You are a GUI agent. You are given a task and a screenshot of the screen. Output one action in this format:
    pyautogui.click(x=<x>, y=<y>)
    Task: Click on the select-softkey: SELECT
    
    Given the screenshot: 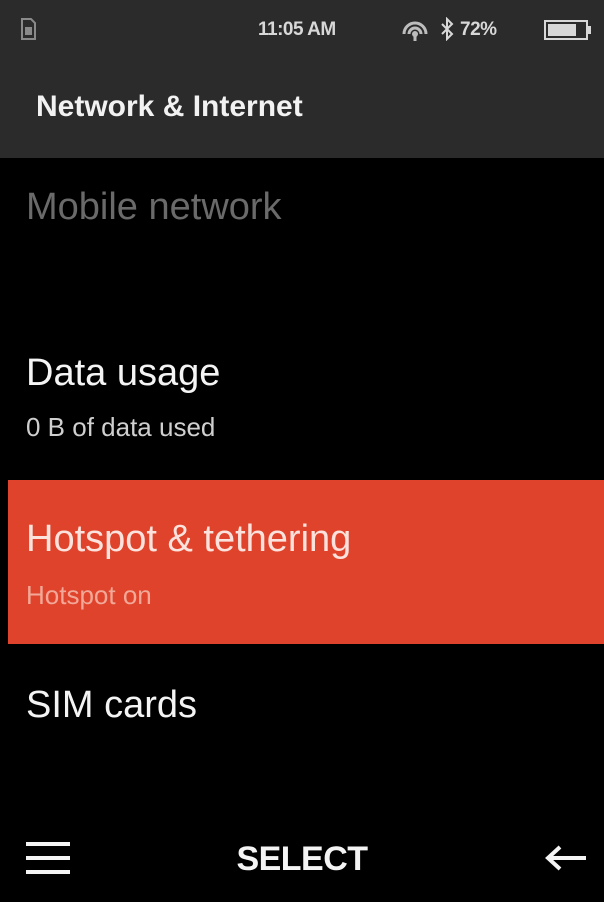 What is the action you would take?
    pyautogui.click(x=302, y=859)
    